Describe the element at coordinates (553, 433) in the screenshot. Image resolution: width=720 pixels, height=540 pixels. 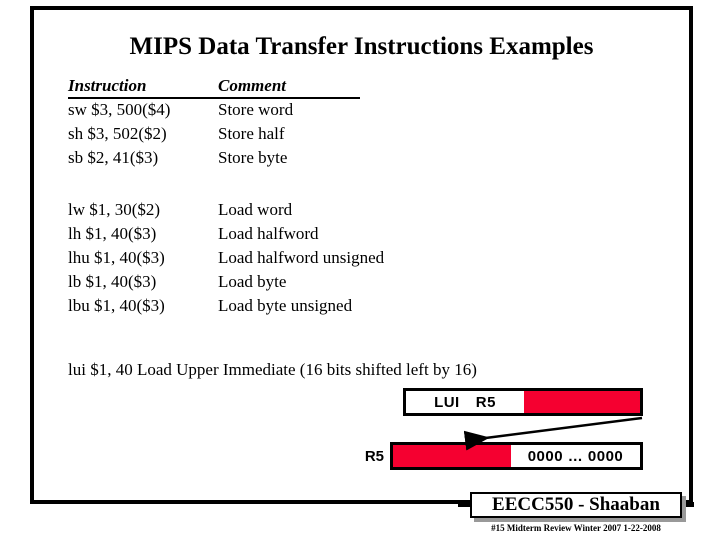
I see `shift-left-arrow-icon` at that location.